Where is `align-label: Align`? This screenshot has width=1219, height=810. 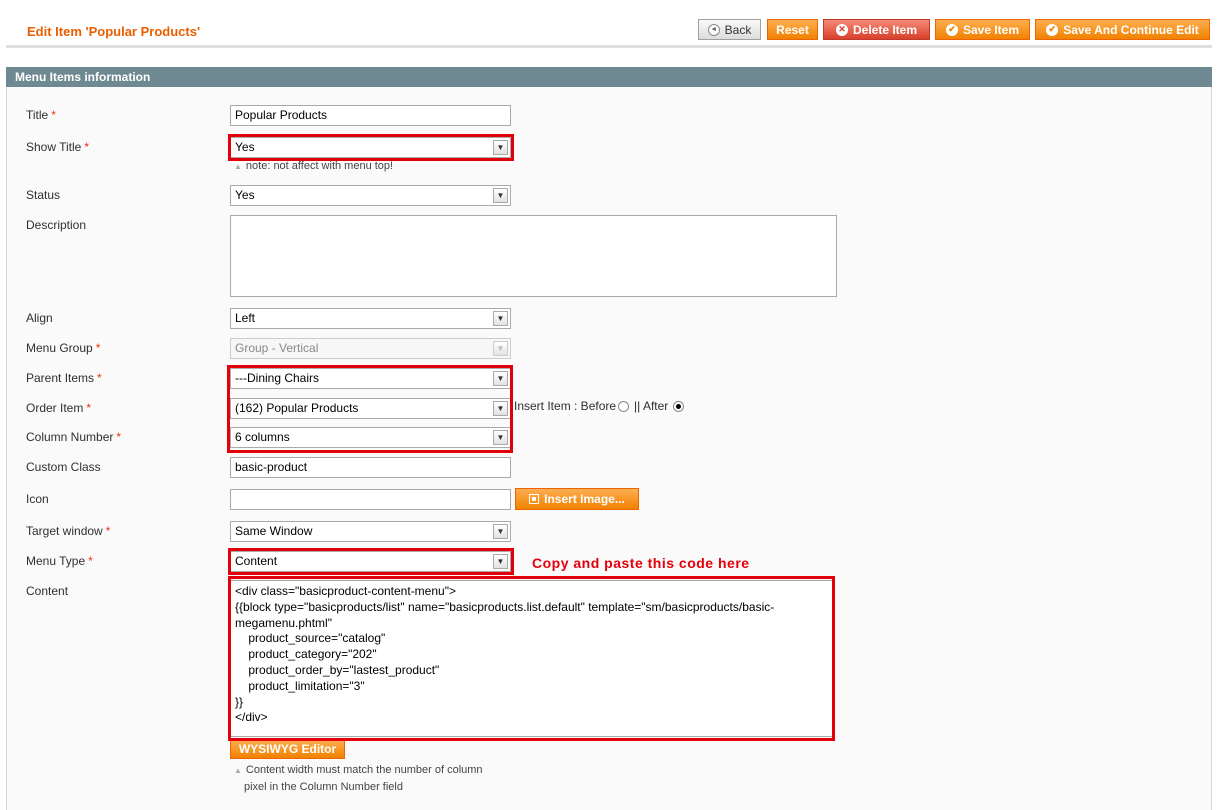 align-label: Align is located at coordinates (39, 318).